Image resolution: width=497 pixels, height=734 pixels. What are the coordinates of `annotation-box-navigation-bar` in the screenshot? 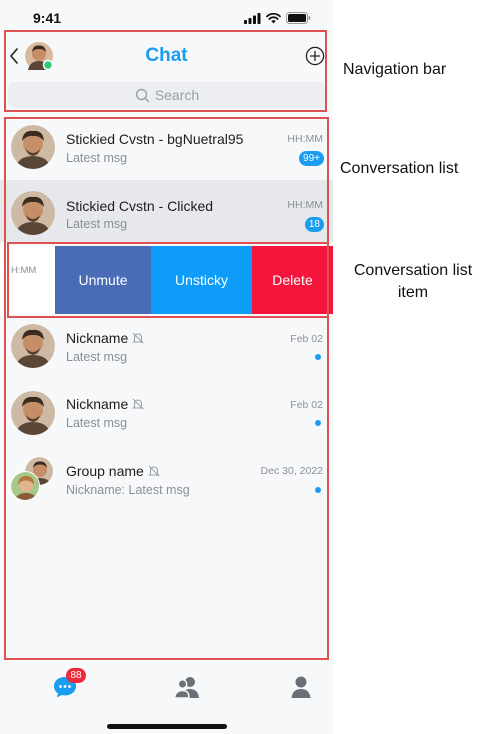 It's located at (165, 71).